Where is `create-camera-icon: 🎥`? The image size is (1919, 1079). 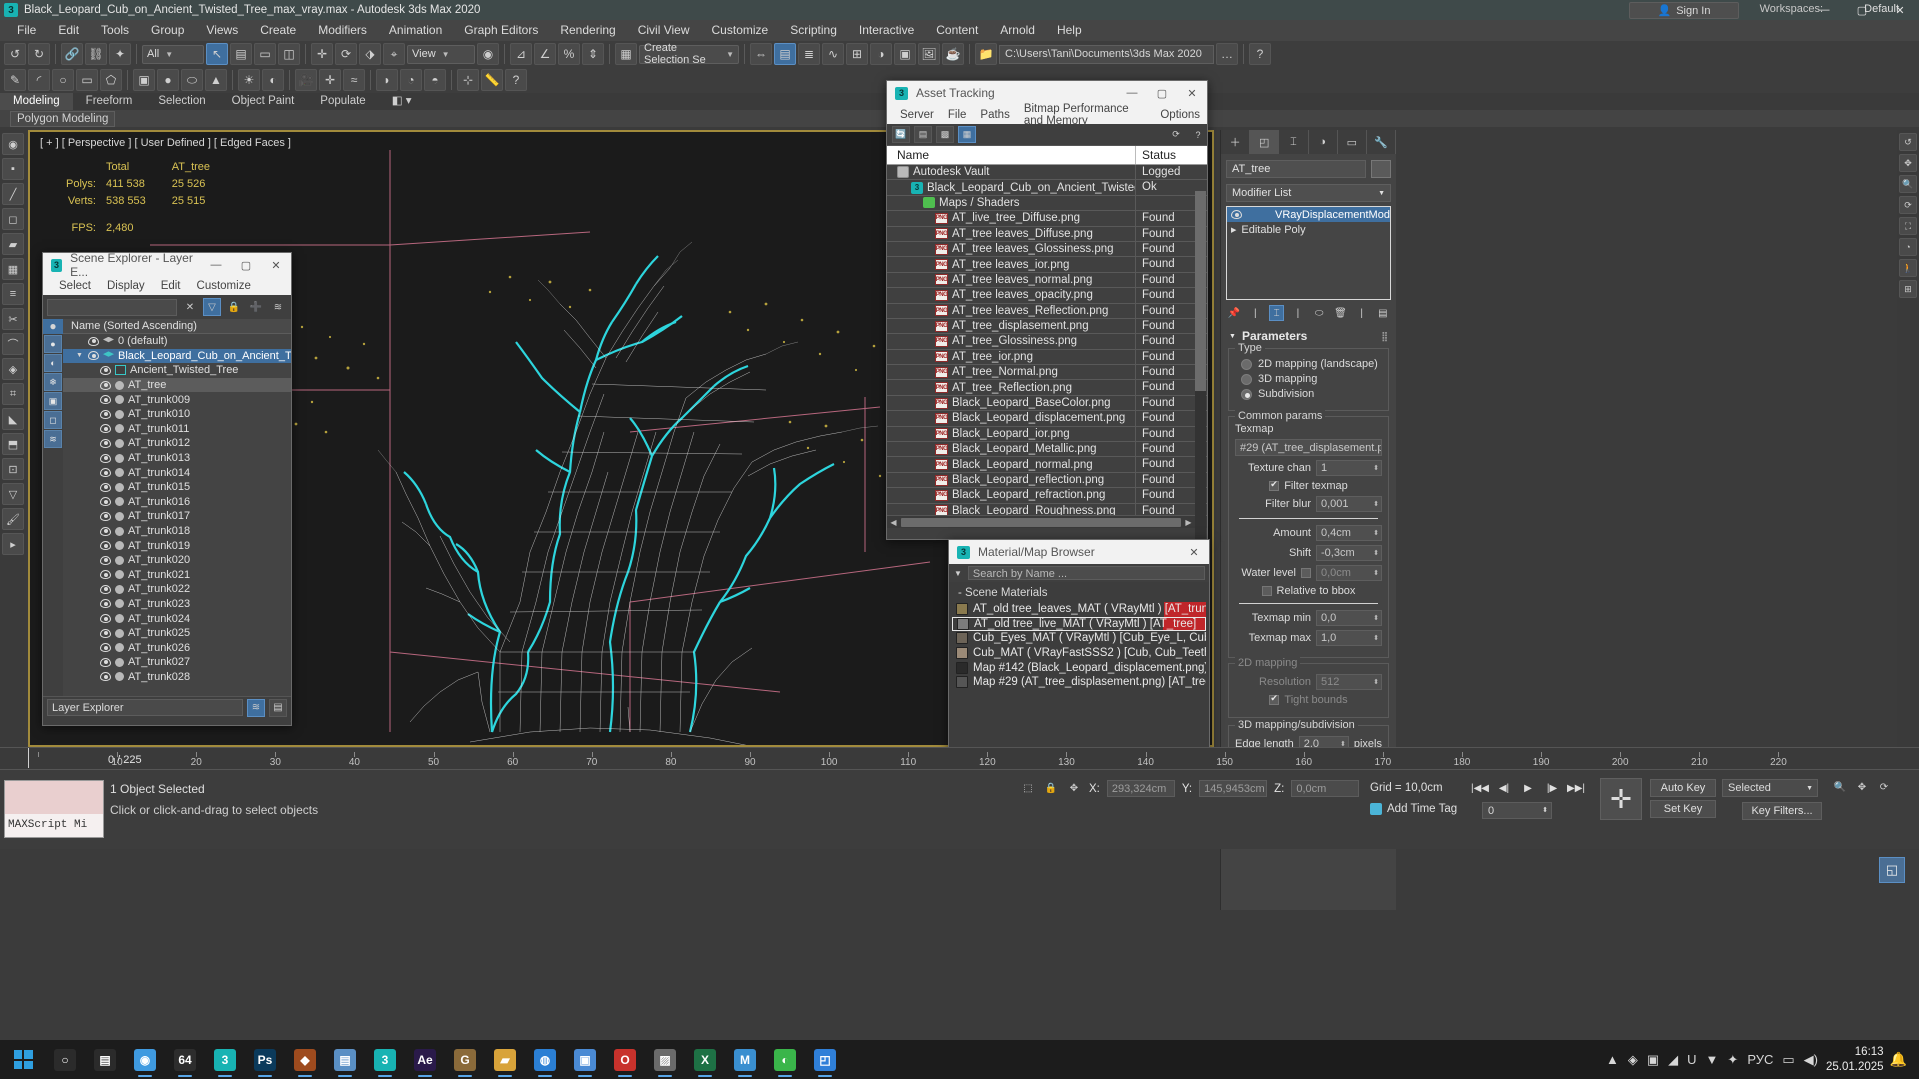 create-camera-icon: 🎥 is located at coordinates (306, 80).